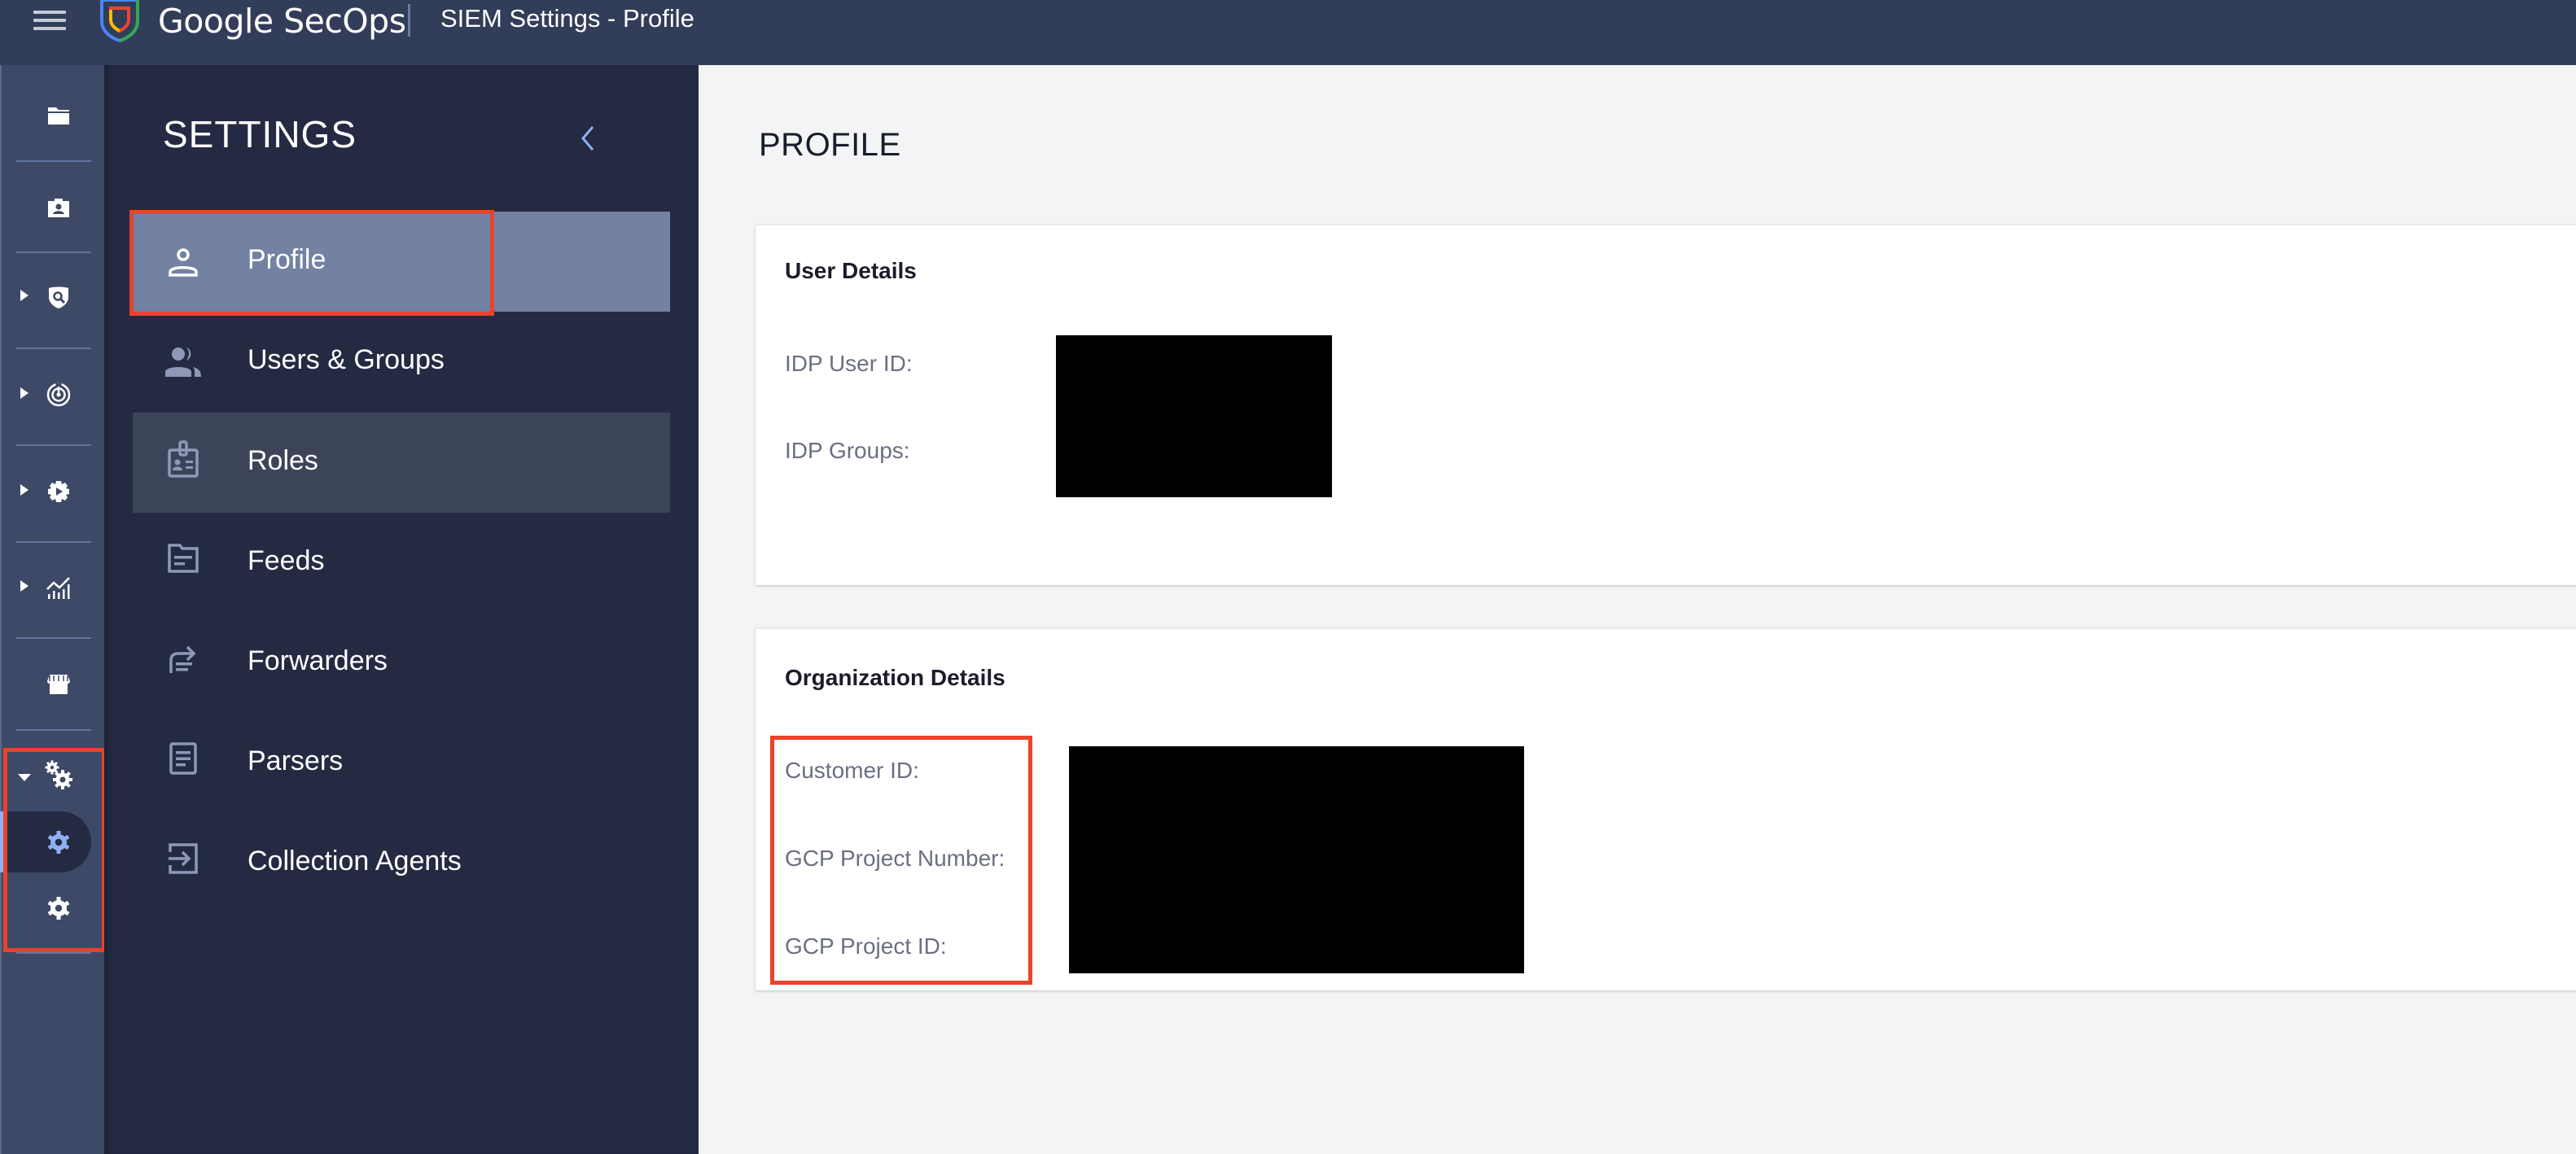  I want to click on person-icon, so click(183, 262).